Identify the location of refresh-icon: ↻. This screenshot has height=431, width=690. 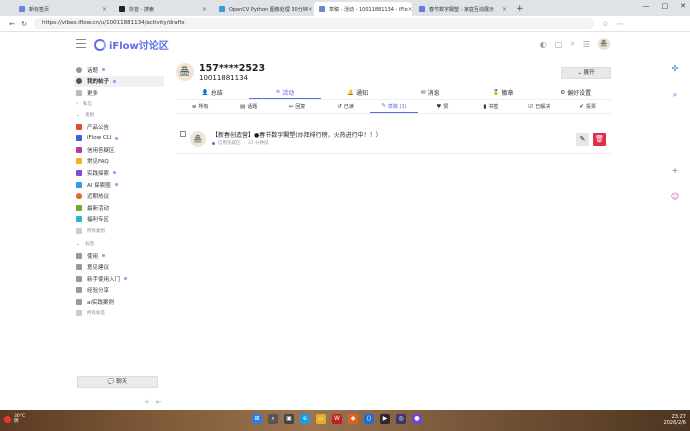
(24, 24).